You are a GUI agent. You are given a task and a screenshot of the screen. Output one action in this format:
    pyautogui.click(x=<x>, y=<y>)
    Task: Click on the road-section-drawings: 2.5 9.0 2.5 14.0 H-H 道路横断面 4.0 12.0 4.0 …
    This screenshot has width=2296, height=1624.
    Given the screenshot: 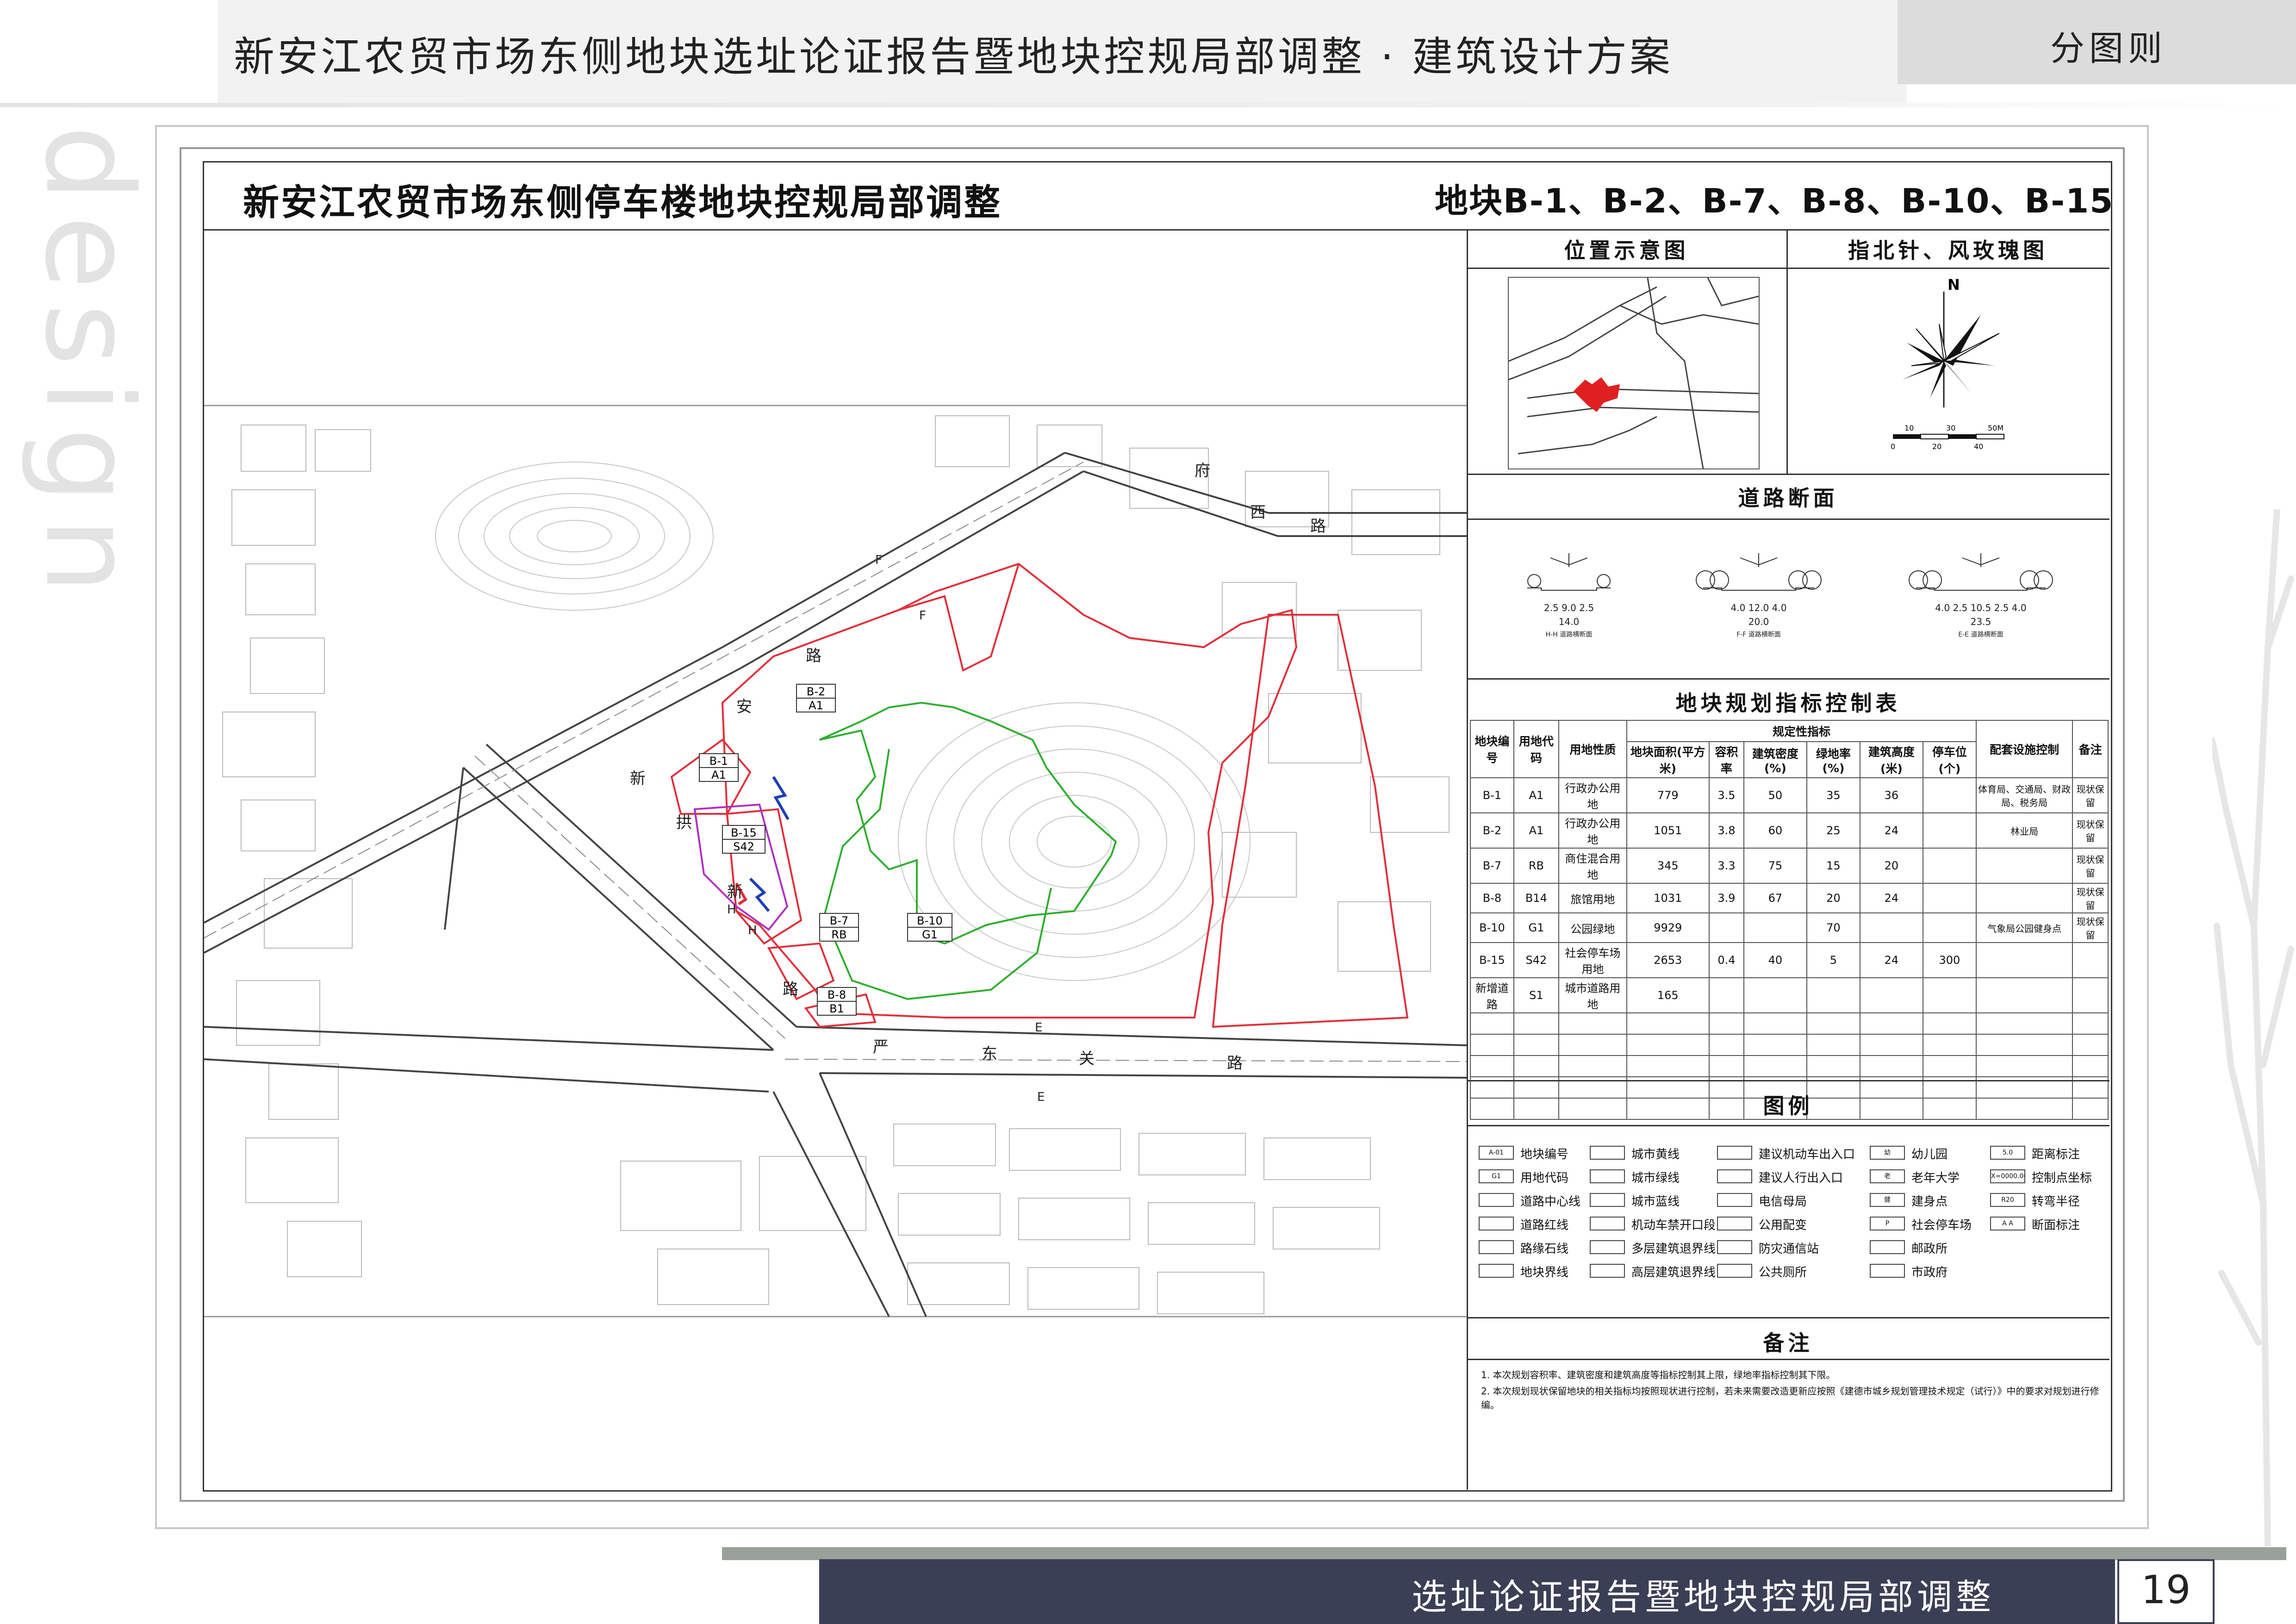 What is the action you would take?
    pyautogui.click(x=1800, y=599)
    